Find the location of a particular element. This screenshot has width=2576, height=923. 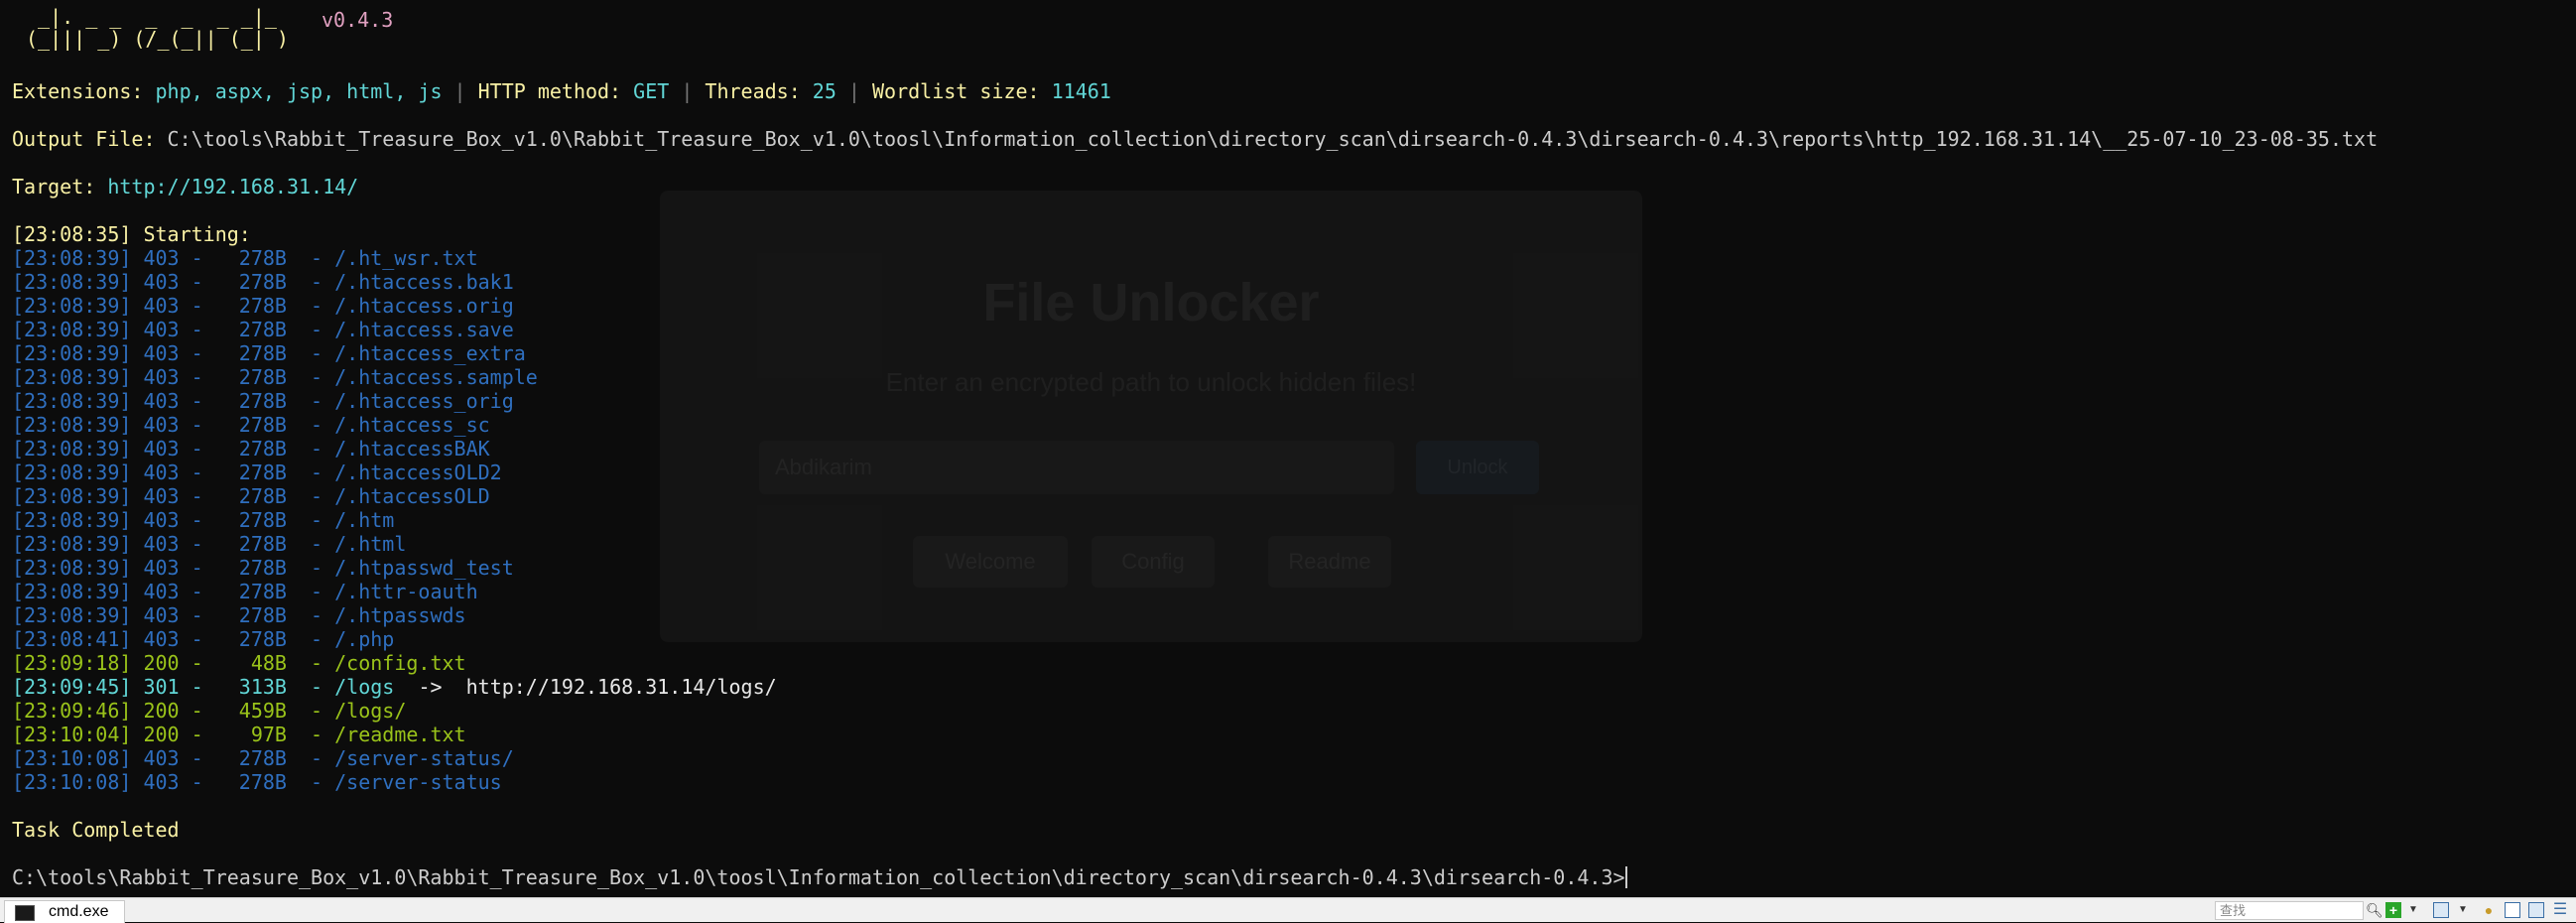

taskbar-search-input: 查找 is located at coordinates (2290, 910).